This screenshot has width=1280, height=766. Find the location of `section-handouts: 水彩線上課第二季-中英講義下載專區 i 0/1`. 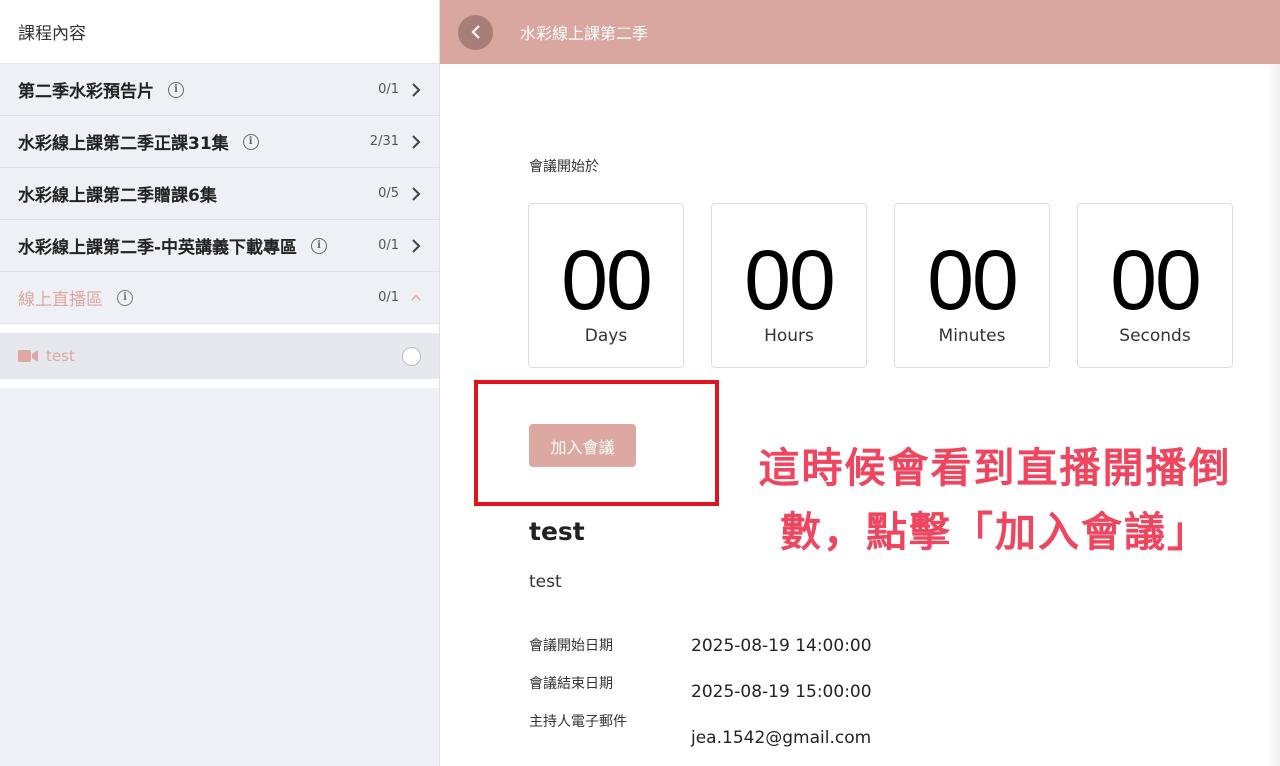

section-handouts: 水彩線上課第二季-中英講義下載專區 i 0/1 is located at coordinates (219, 246).